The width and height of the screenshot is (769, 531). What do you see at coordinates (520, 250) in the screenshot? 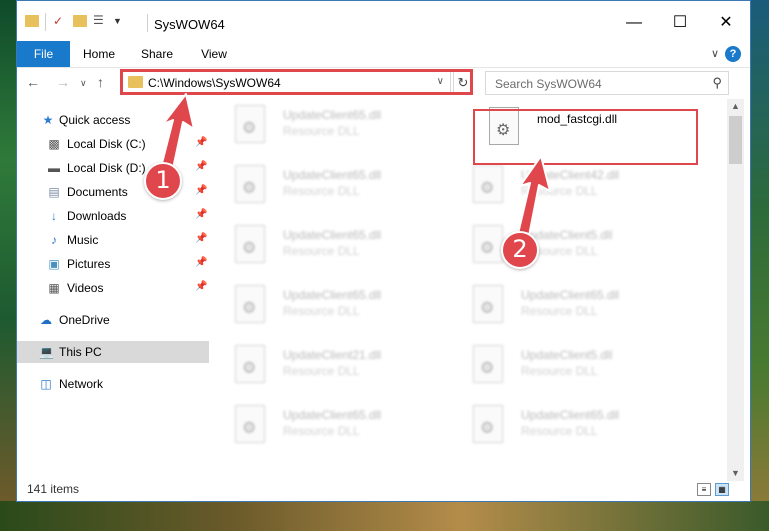
I see `step-2-badge: 2` at bounding box center [520, 250].